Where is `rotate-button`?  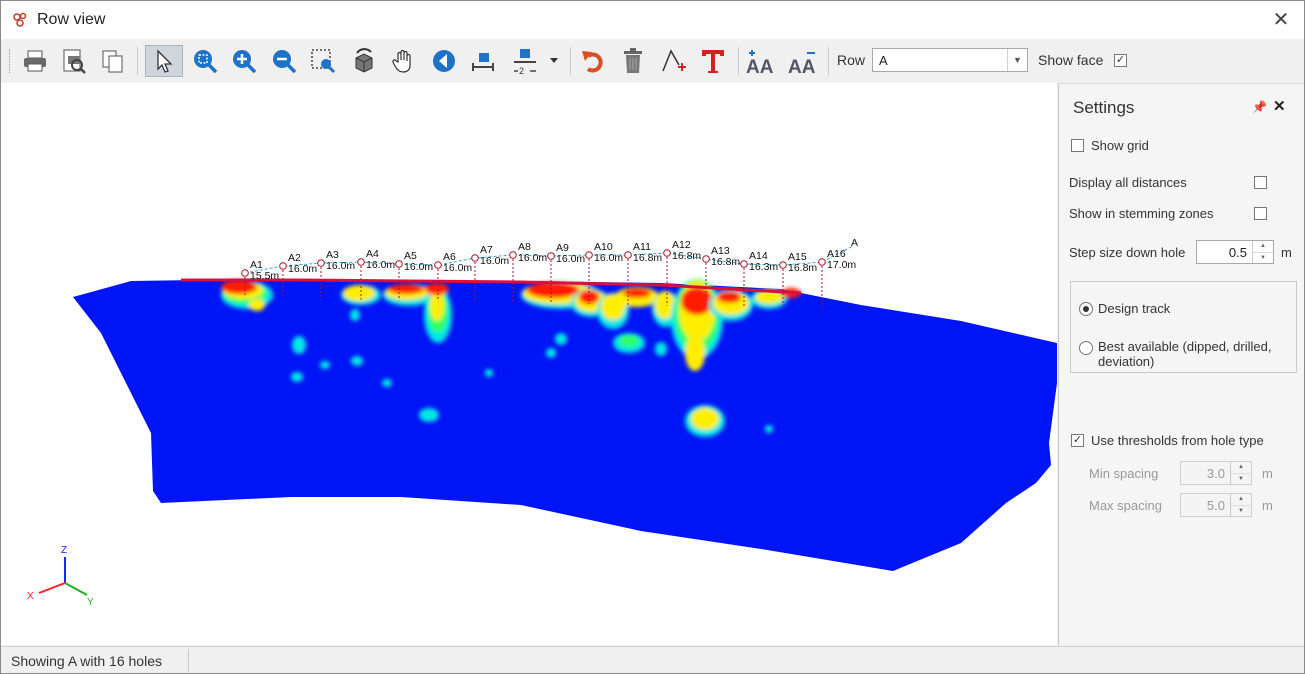 rotate-button is located at coordinates (364, 61).